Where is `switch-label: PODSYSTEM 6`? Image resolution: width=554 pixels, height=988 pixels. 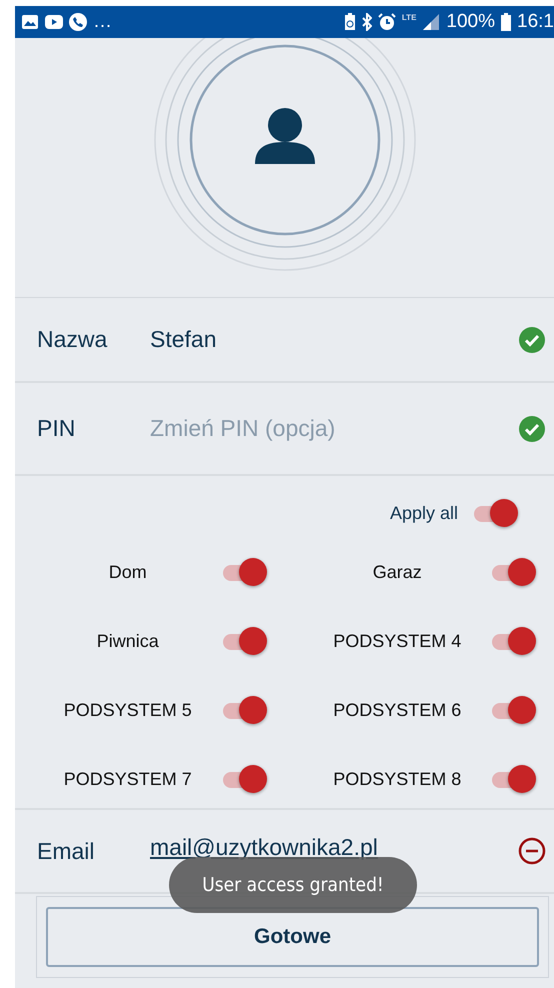 switch-label: PODSYSTEM 6 is located at coordinates (397, 710).